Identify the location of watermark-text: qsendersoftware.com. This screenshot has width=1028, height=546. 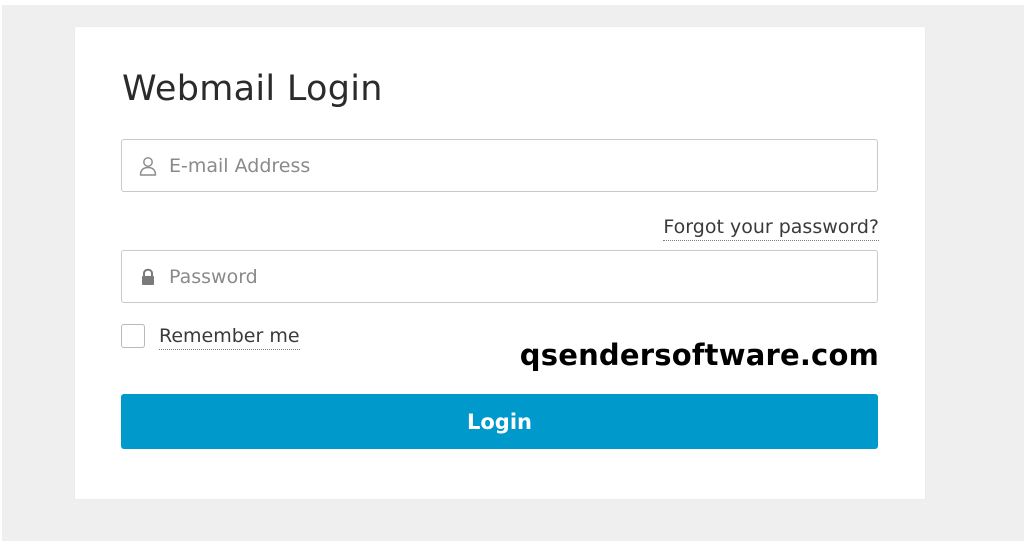
(699, 355).